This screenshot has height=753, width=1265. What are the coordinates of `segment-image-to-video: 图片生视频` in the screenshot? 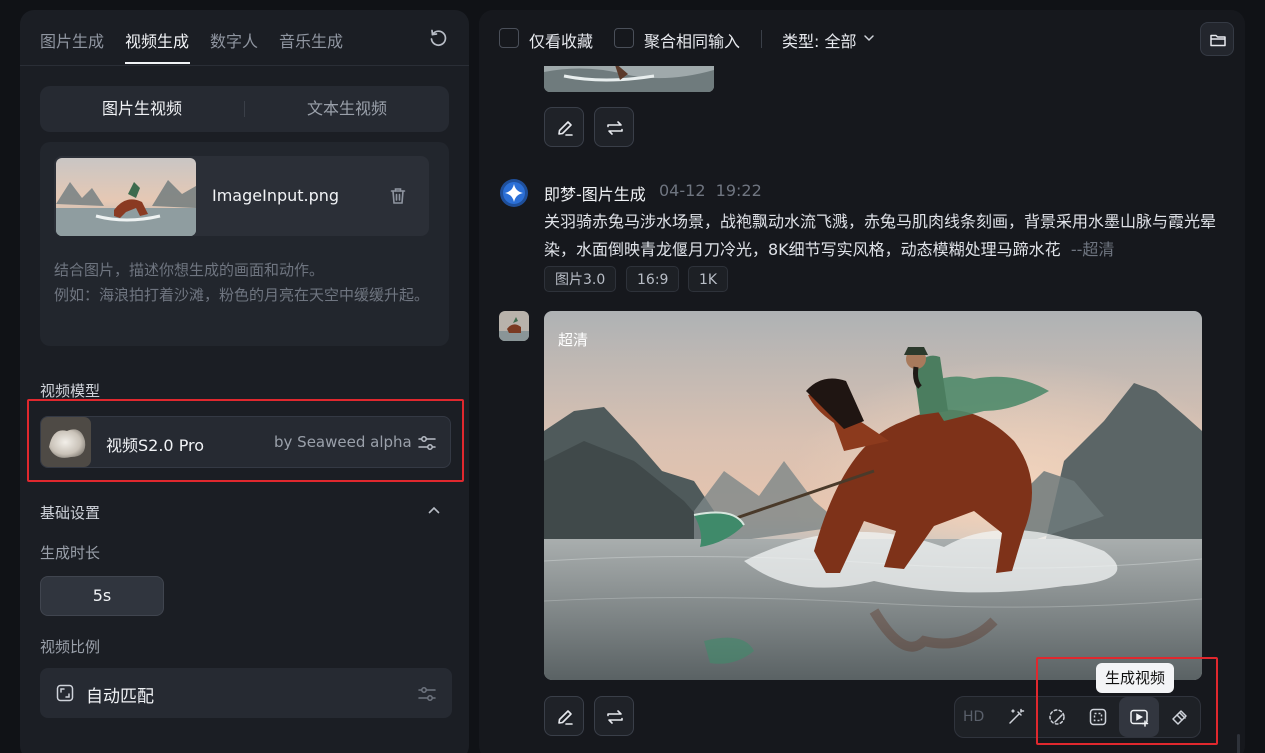 It's located at (142, 109).